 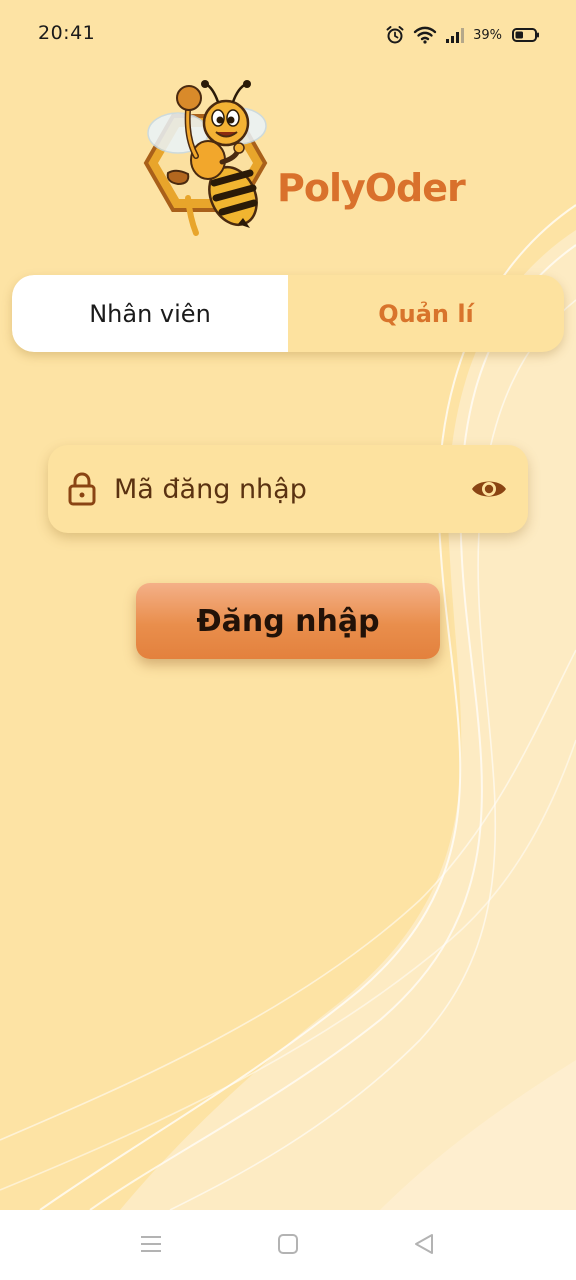 I want to click on alarm-icon, so click(x=395, y=35).